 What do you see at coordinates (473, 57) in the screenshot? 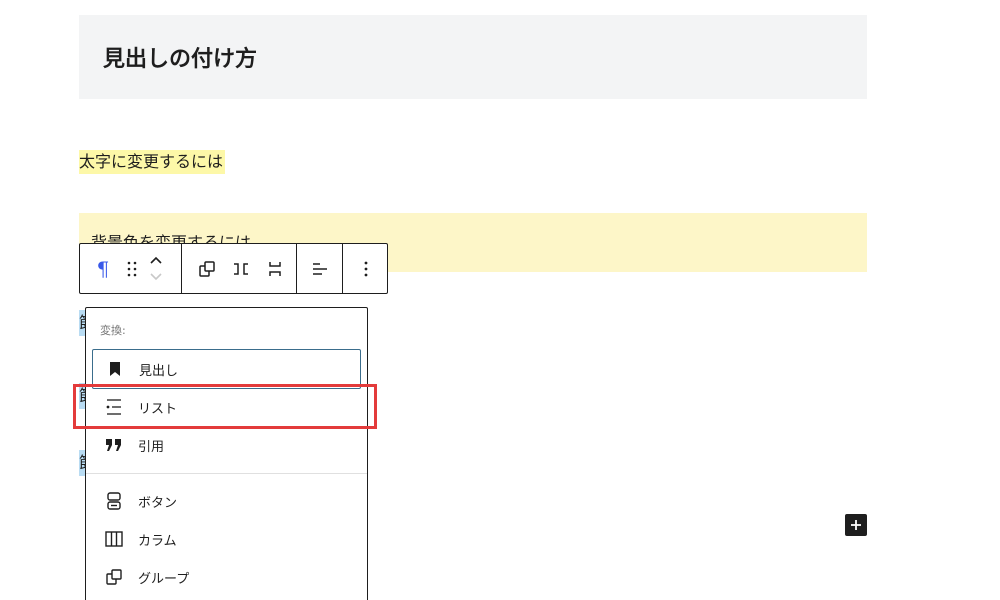
I see `heading-block: 見出しの付け方` at bounding box center [473, 57].